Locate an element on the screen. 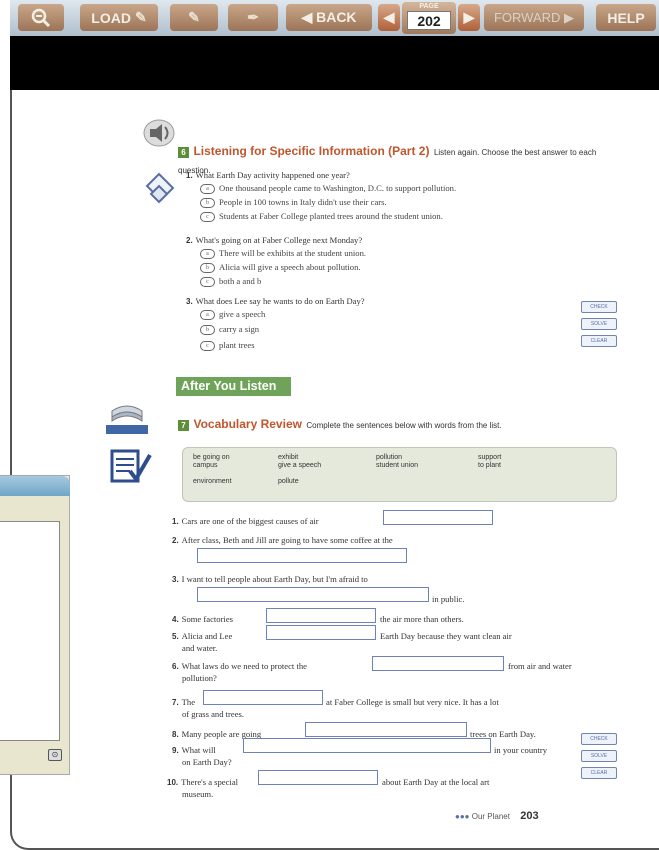 The image size is (659, 850). footer-page-number: 203 is located at coordinates (529, 816).